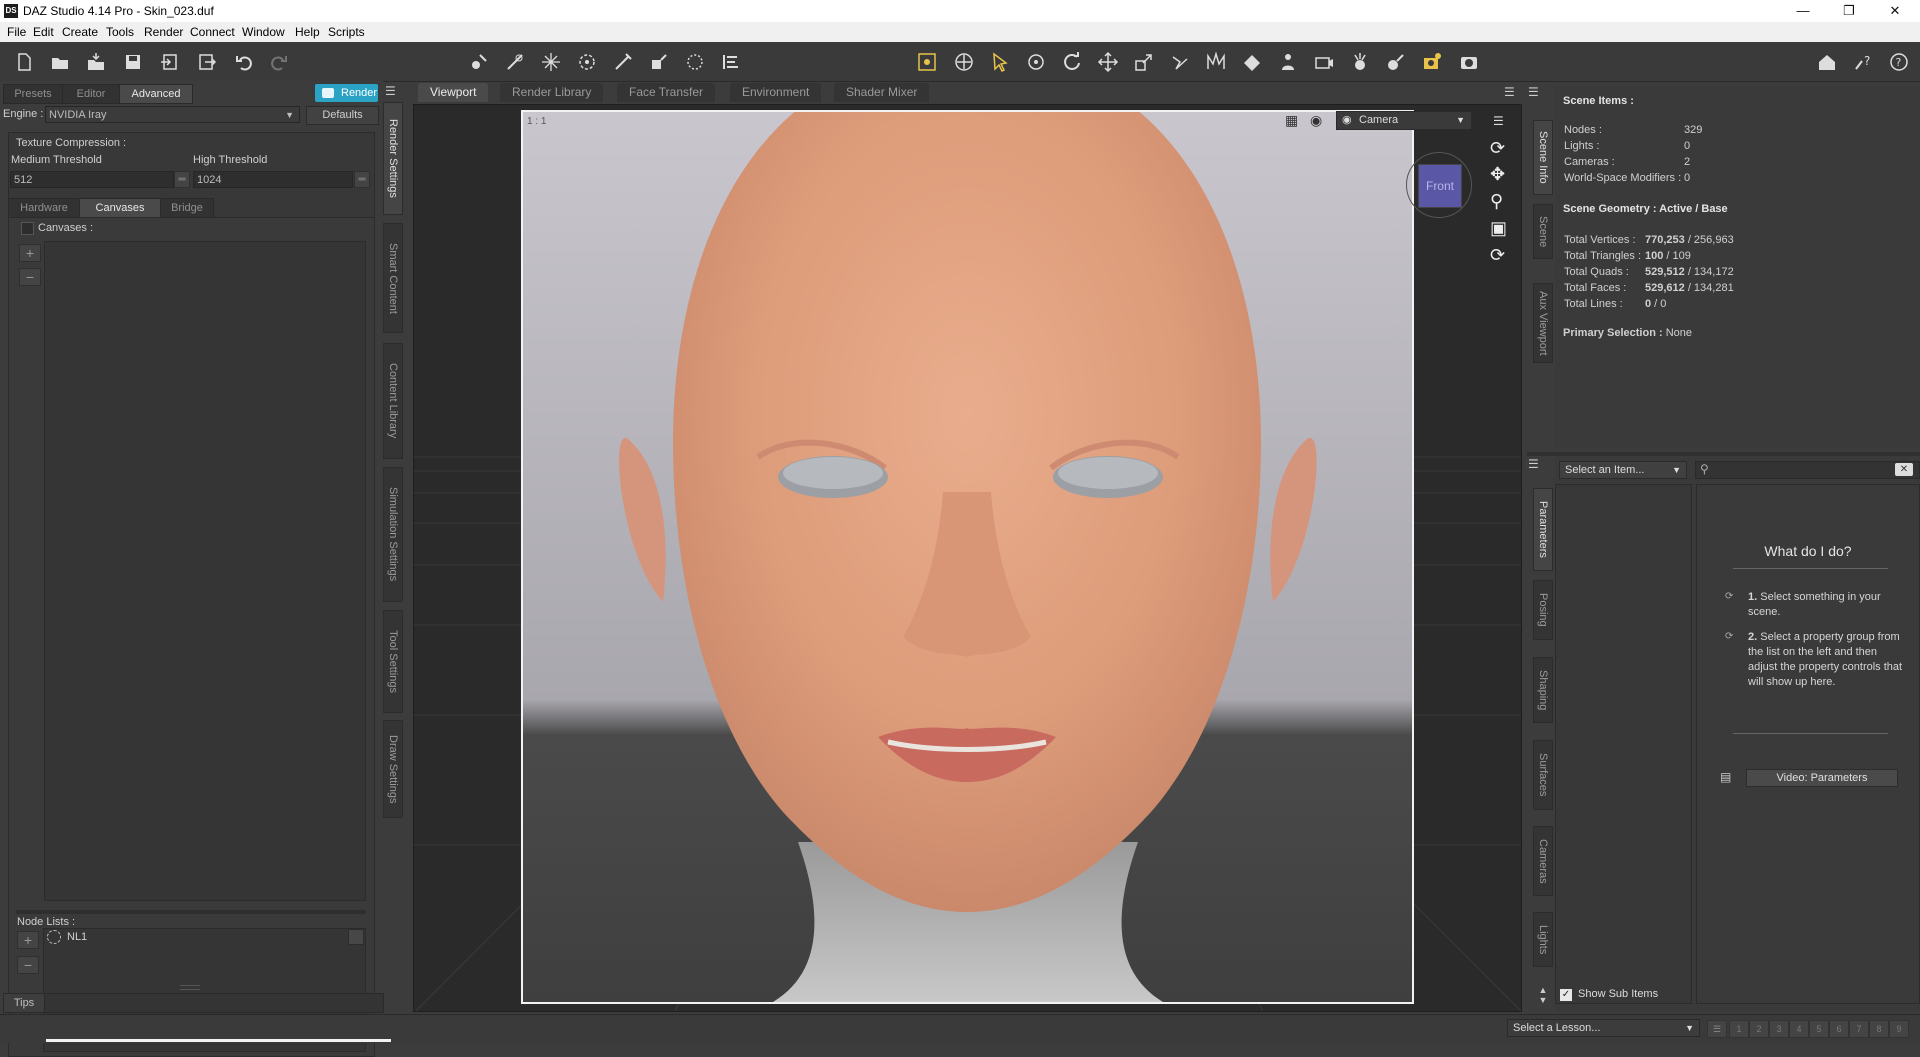  I want to click on redo-icon, so click(279, 62).